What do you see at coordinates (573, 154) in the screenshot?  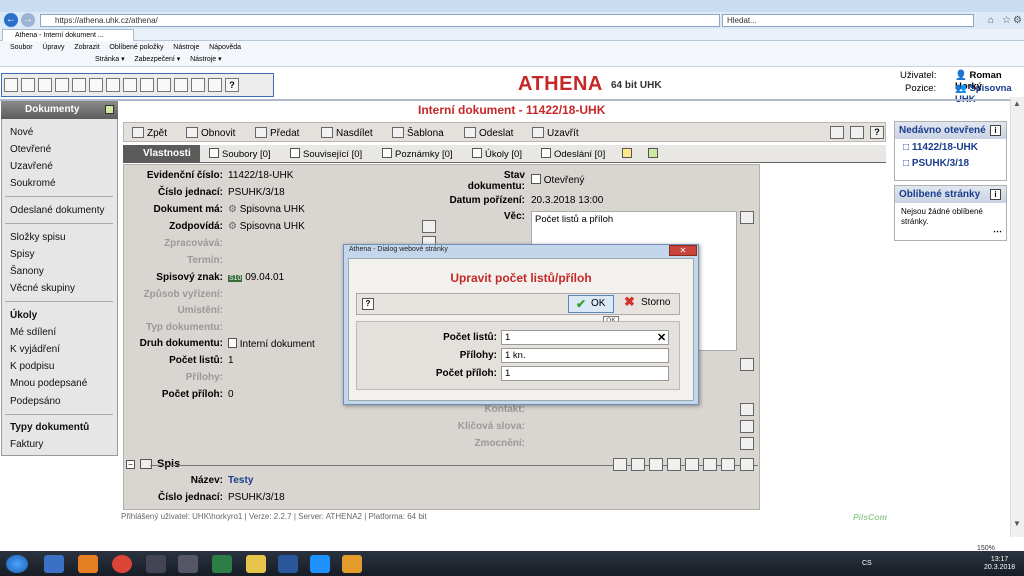 I see `tab-odeslani: Odeslání [0]` at bounding box center [573, 154].